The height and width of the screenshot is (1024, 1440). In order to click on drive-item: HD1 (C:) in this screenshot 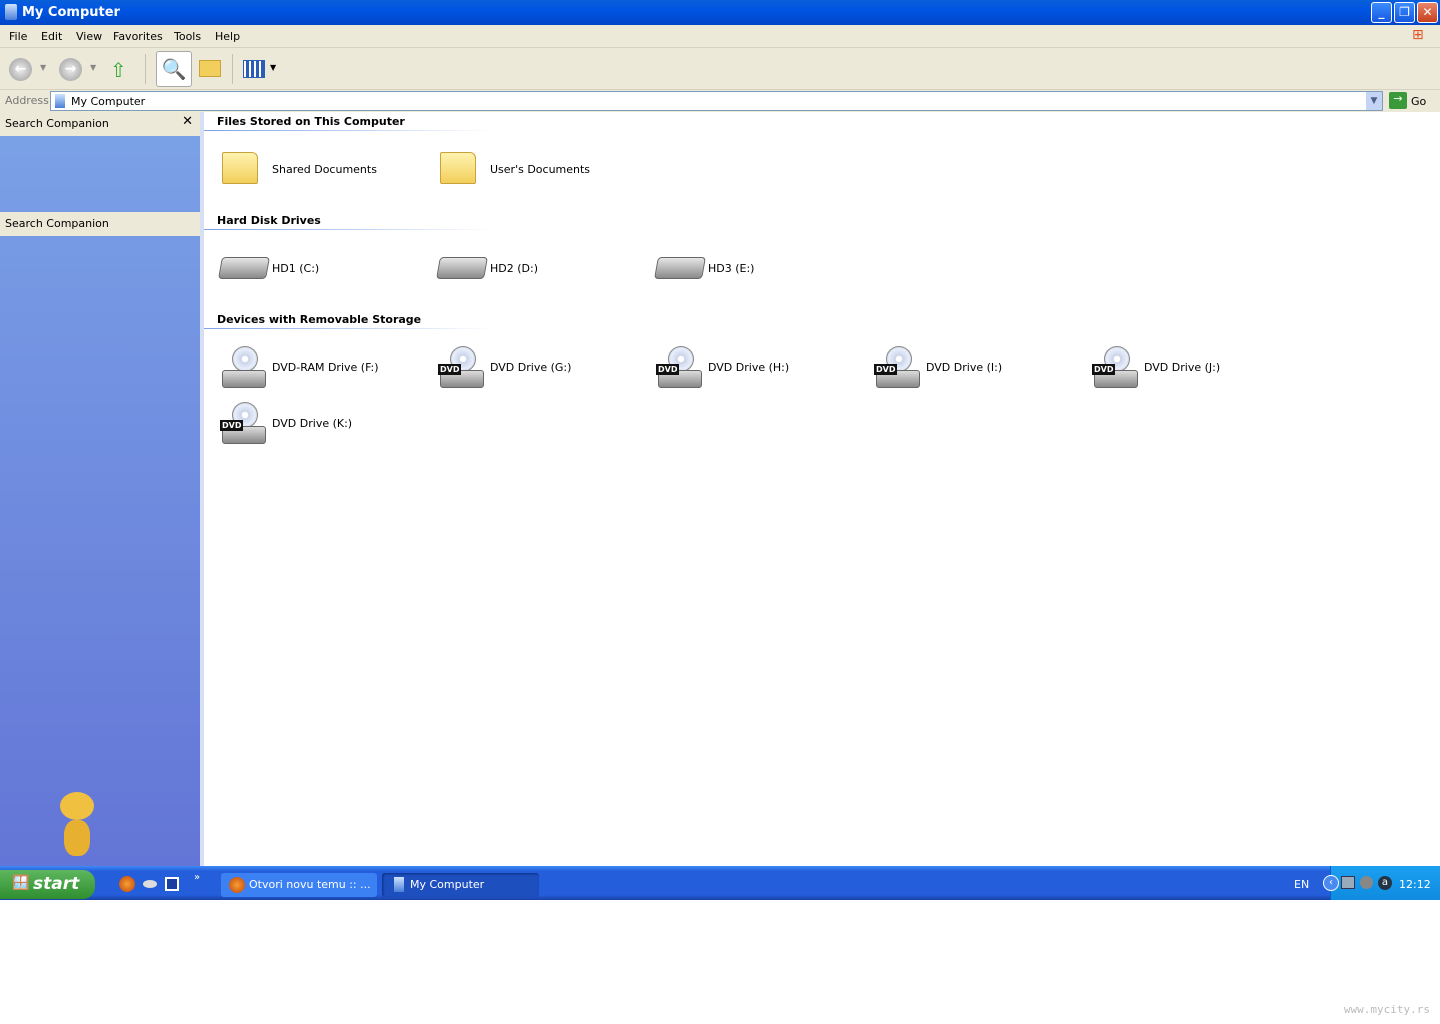, I will do `click(319, 269)`.